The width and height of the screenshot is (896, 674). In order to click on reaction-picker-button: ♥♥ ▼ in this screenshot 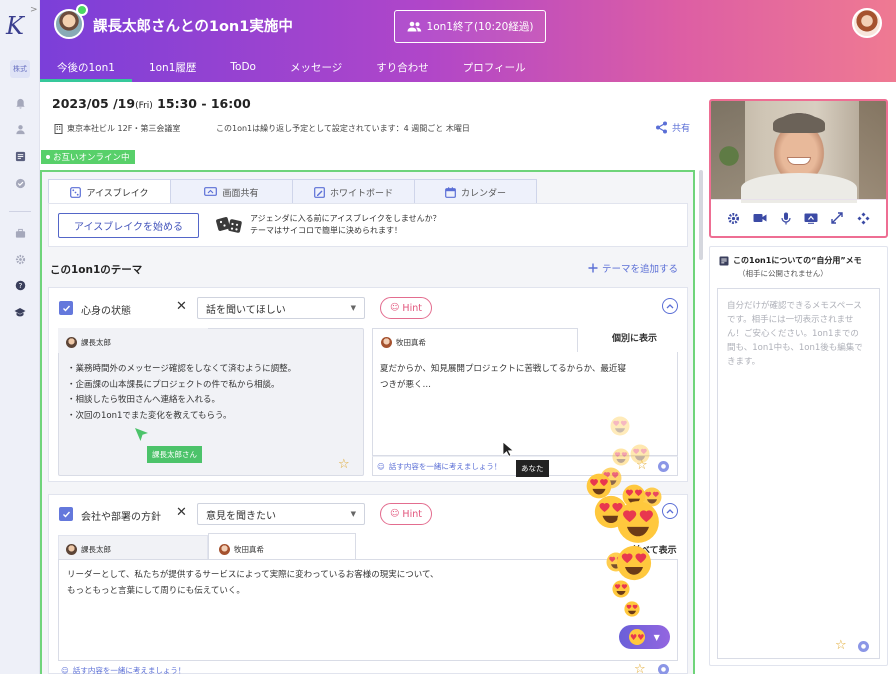, I will do `click(644, 637)`.